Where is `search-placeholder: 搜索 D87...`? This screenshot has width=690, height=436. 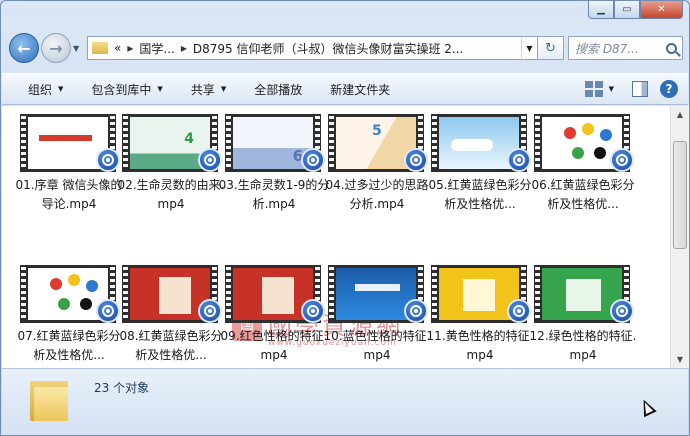
search-placeholder: 搜索 D87... is located at coordinates (607, 48).